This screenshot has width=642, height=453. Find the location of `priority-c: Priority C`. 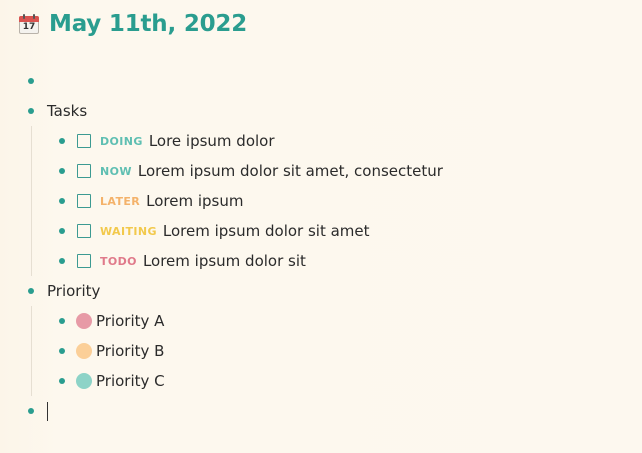

priority-c: Priority C is located at coordinates (112, 381).